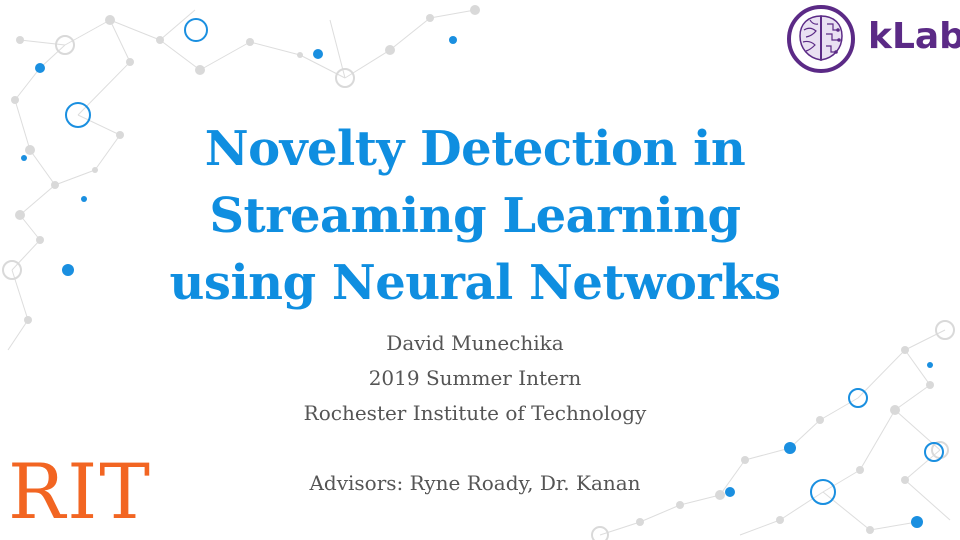  I want to click on author-name: David Munechika, so click(475, 343).